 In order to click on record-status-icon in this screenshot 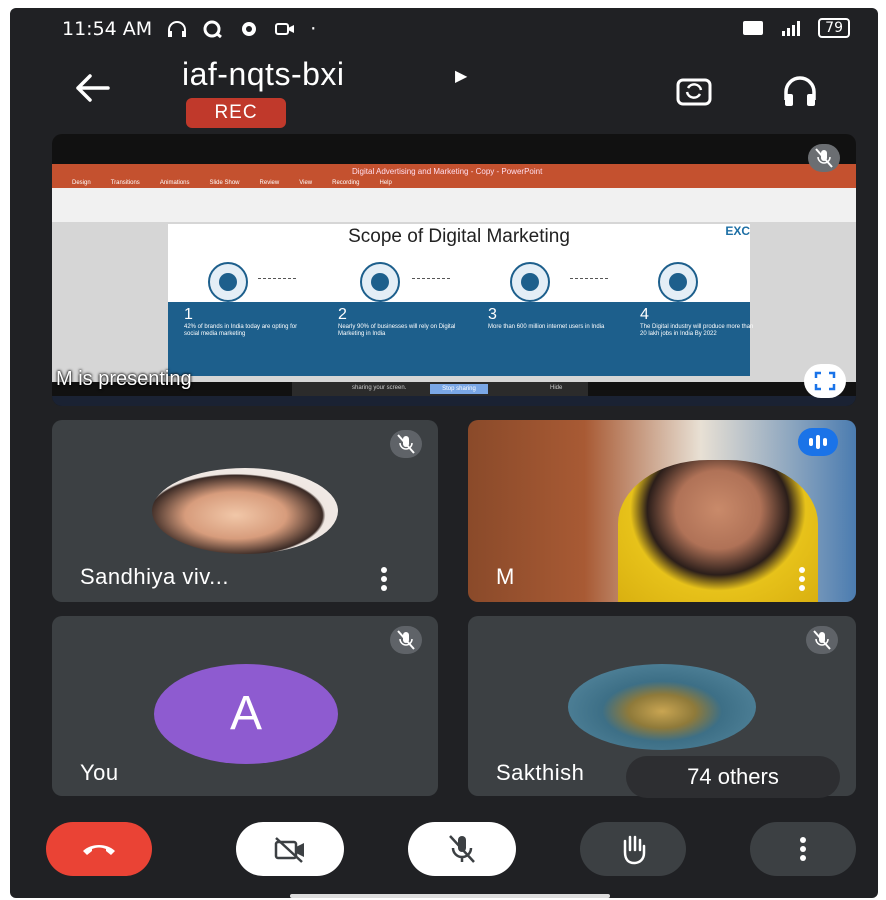, I will do `click(249, 29)`.